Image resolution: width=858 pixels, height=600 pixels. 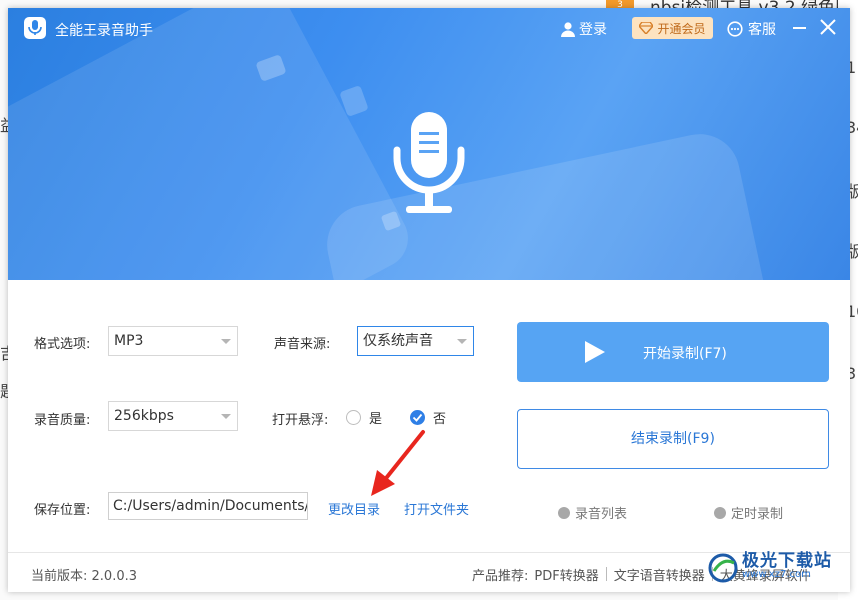 I want to click on app-mic-icon, so click(x=35, y=27).